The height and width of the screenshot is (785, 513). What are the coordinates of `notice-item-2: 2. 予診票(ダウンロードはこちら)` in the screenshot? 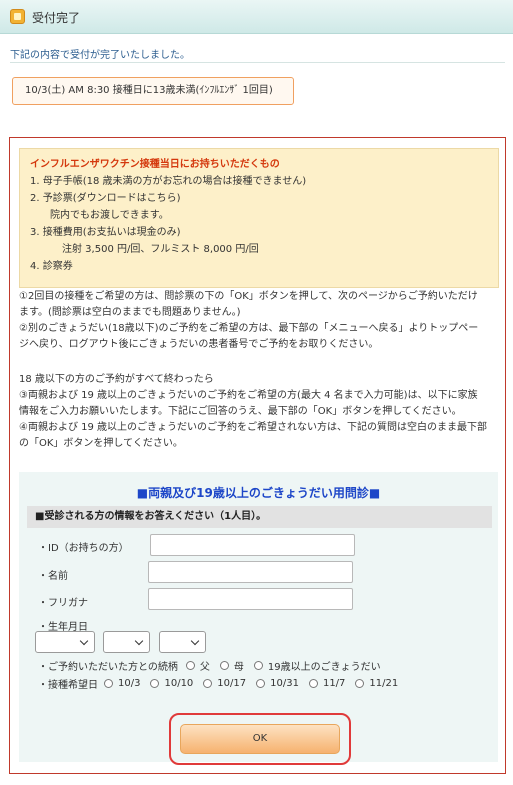 It's located at (259, 198).